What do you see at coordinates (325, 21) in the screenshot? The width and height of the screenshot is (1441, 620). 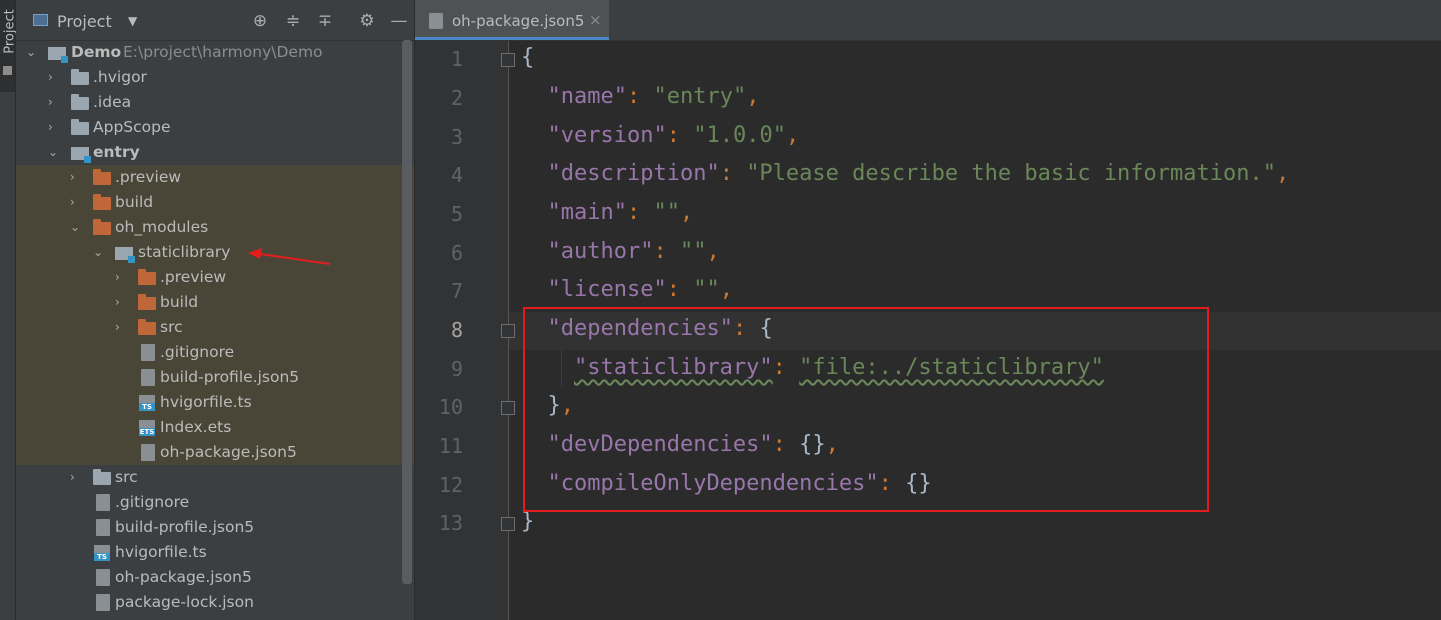 I see `collapse-all-icon: ∓` at bounding box center [325, 21].